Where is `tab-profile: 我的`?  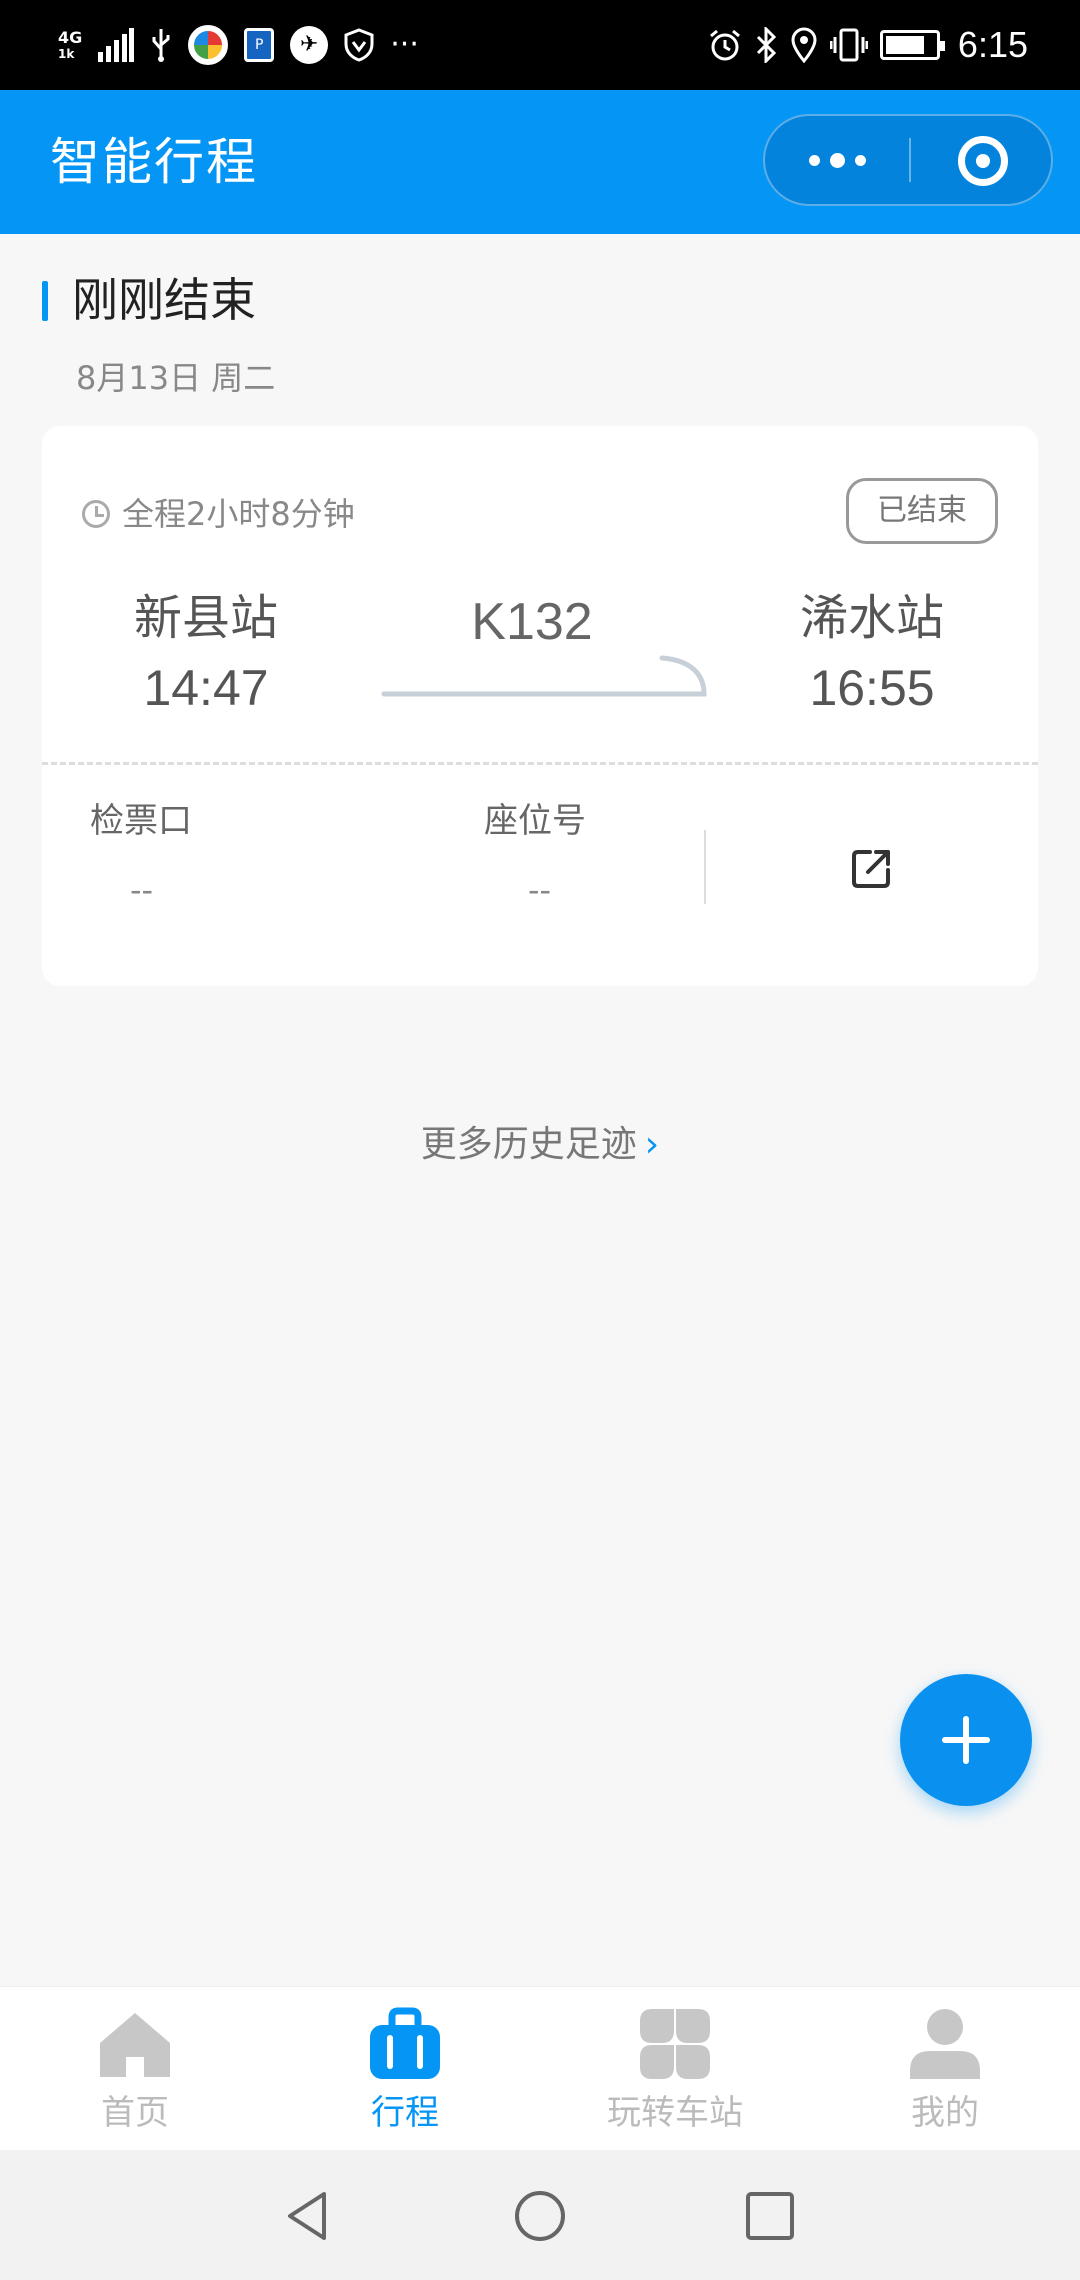
tab-profile: 我的 is located at coordinates (945, 2069).